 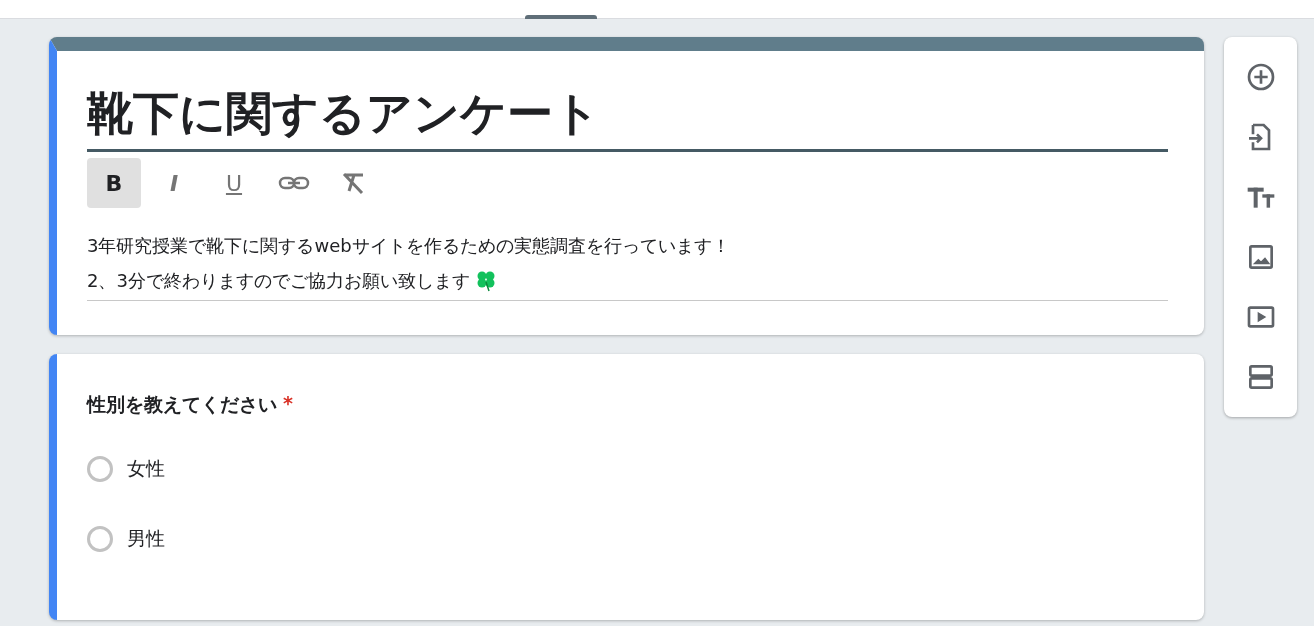 What do you see at coordinates (146, 538) in the screenshot?
I see `option-label: 男性` at bounding box center [146, 538].